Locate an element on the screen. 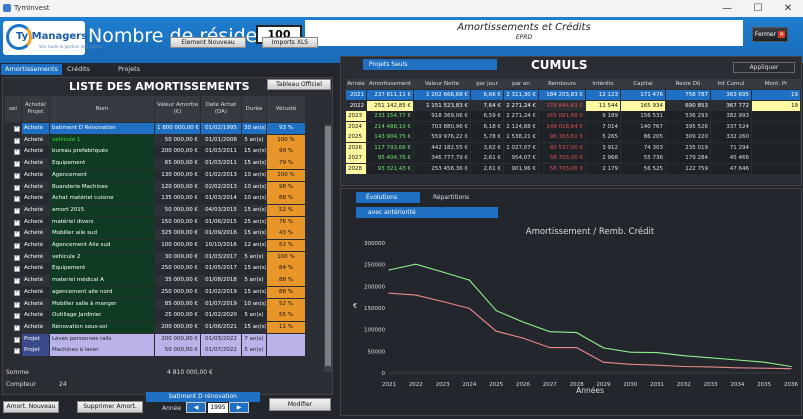  scroll-thumb is located at coordinates (328, 246).